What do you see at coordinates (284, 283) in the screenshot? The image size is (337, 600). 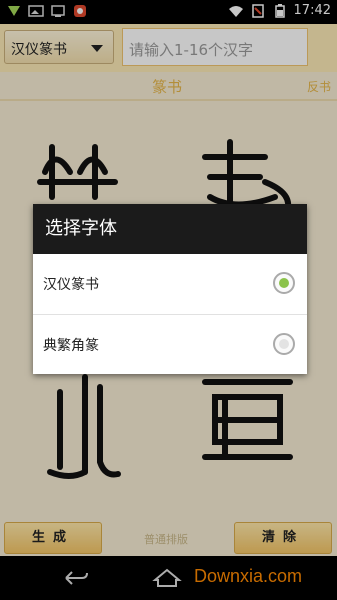 I see `radio-selected-icon` at bounding box center [284, 283].